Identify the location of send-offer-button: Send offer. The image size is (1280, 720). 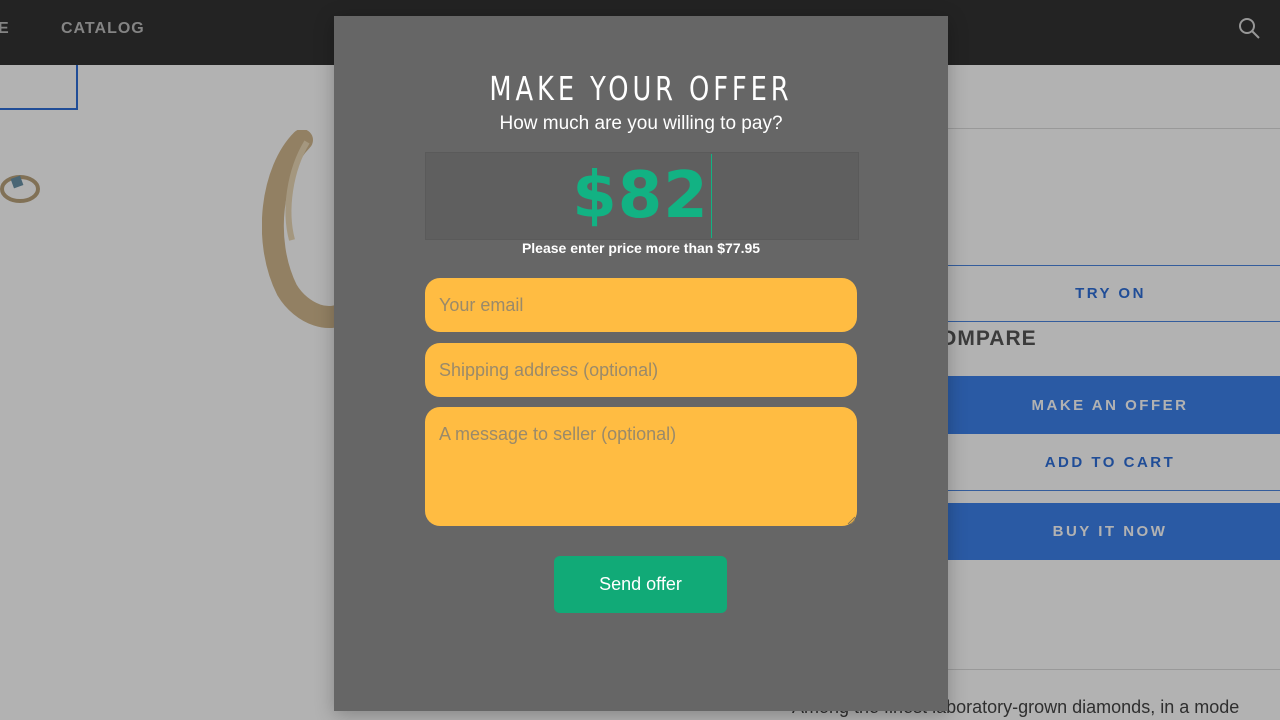
(640, 584).